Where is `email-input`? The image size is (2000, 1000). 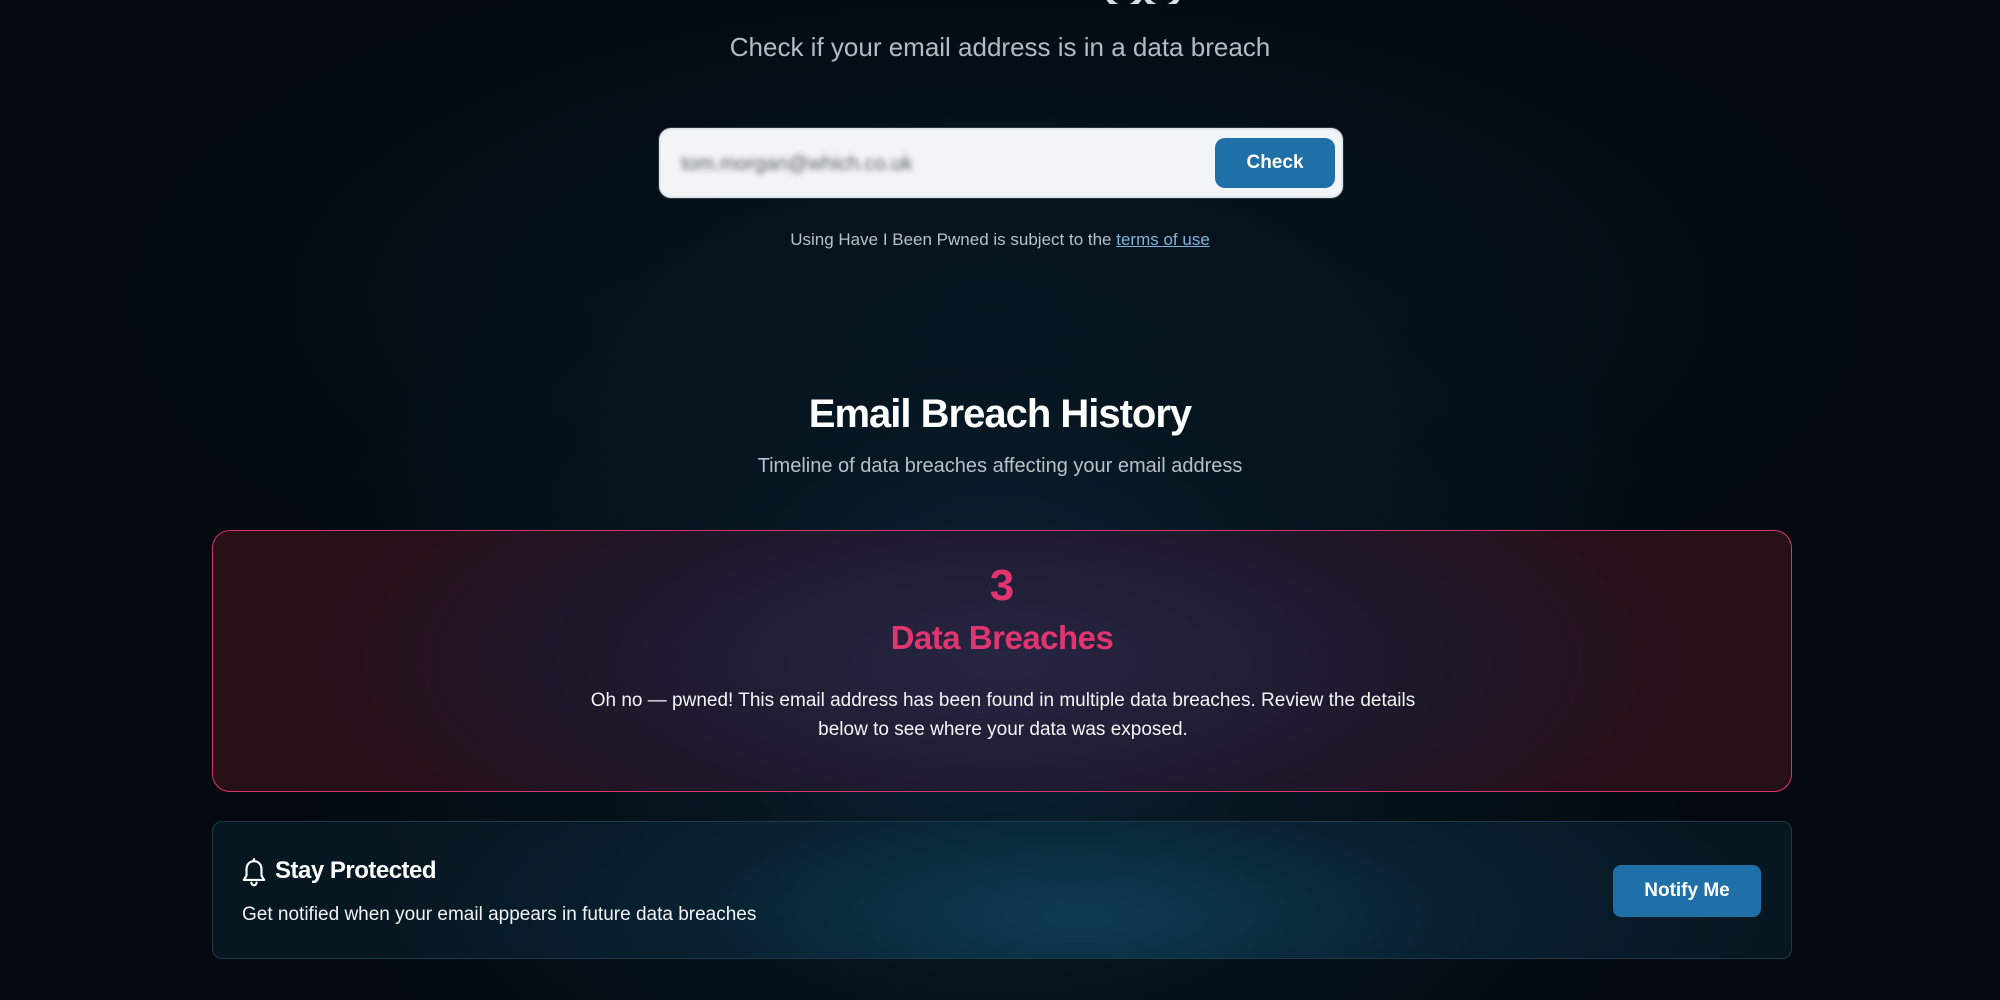
email-input is located at coordinates (921, 164).